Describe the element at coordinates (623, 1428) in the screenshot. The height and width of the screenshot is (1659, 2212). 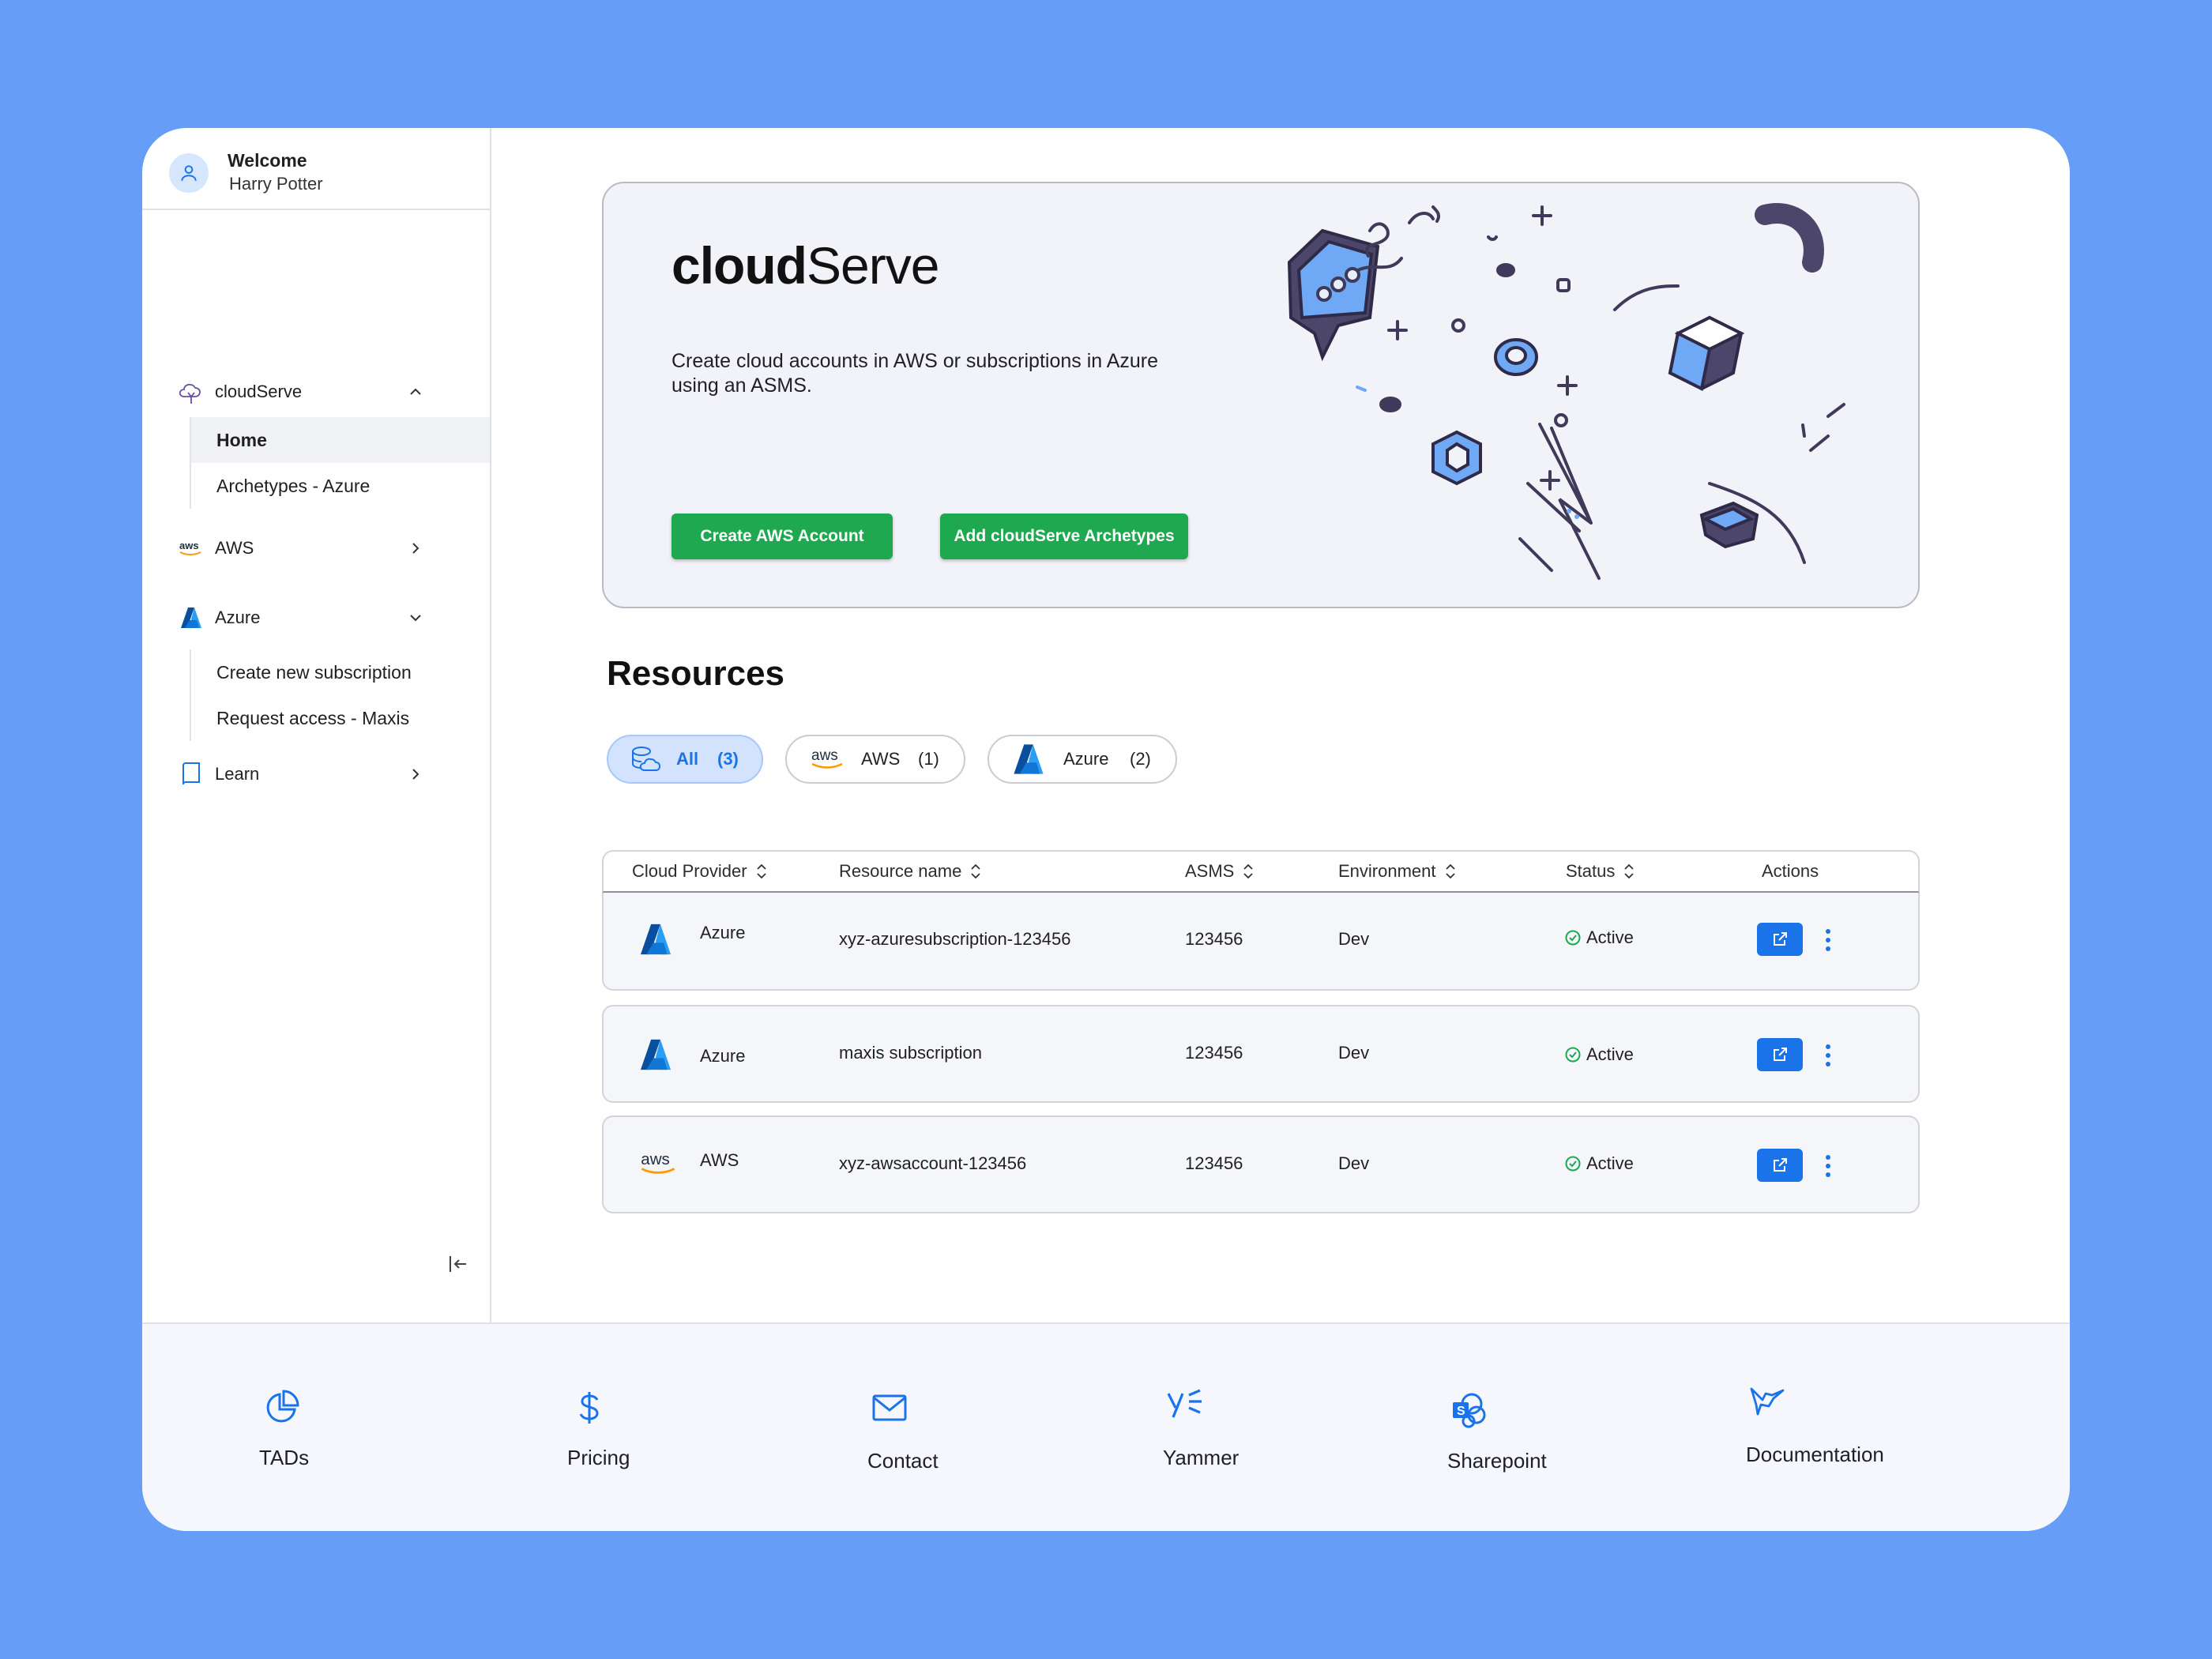
I see `footer-link-pricing: Pricing` at that location.